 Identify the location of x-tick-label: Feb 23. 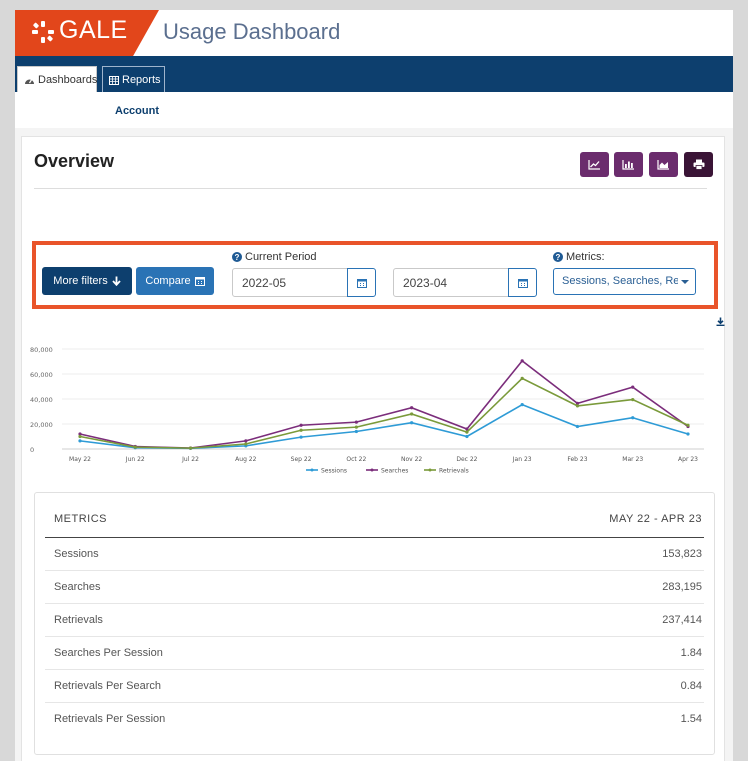
(577, 459).